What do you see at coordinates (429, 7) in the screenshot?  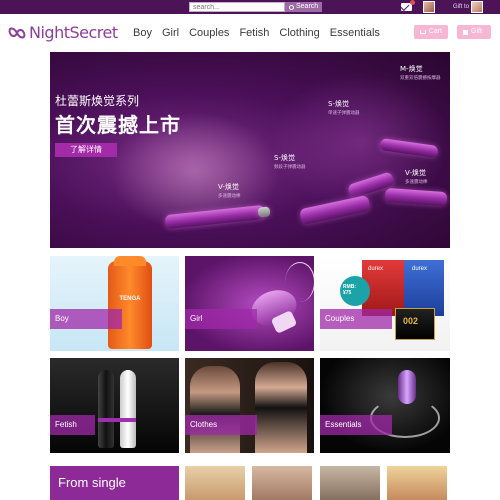 I see `user-avatar` at bounding box center [429, 7].